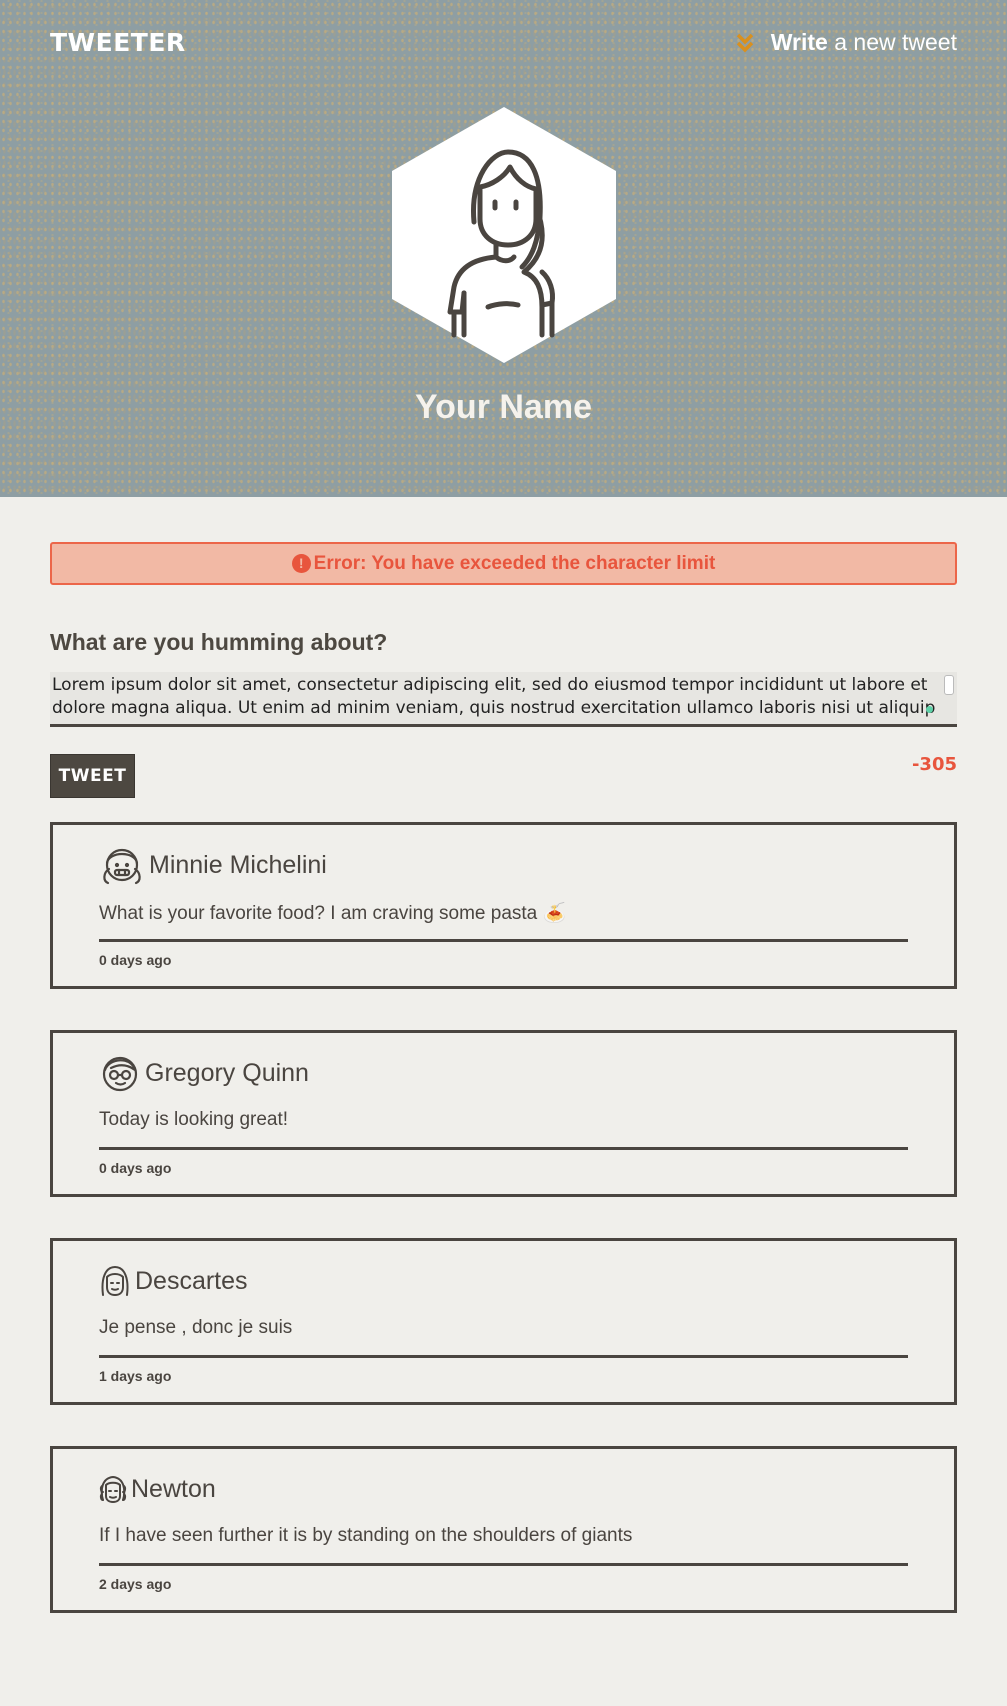 This screenshot has width=1007, height=1706. What do you see at coordinates (799, 42) in the screenshot?
I see `write-link-bold: Write` at bounding box center [799, 42].